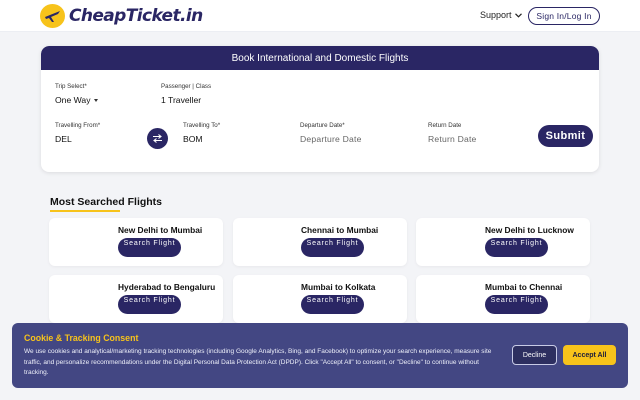 This screenshot has width=640, height=400. I want to click on site-logo: CheapTicket.in, so click(121, 16).